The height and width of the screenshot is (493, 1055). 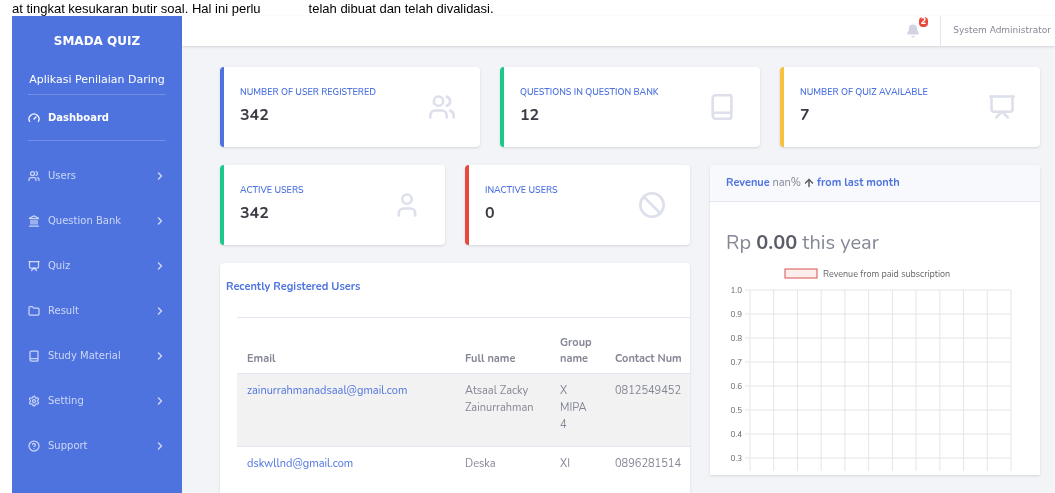 I want to click on brand-title: SMADA QUIZ, so click(x=97, y=41).